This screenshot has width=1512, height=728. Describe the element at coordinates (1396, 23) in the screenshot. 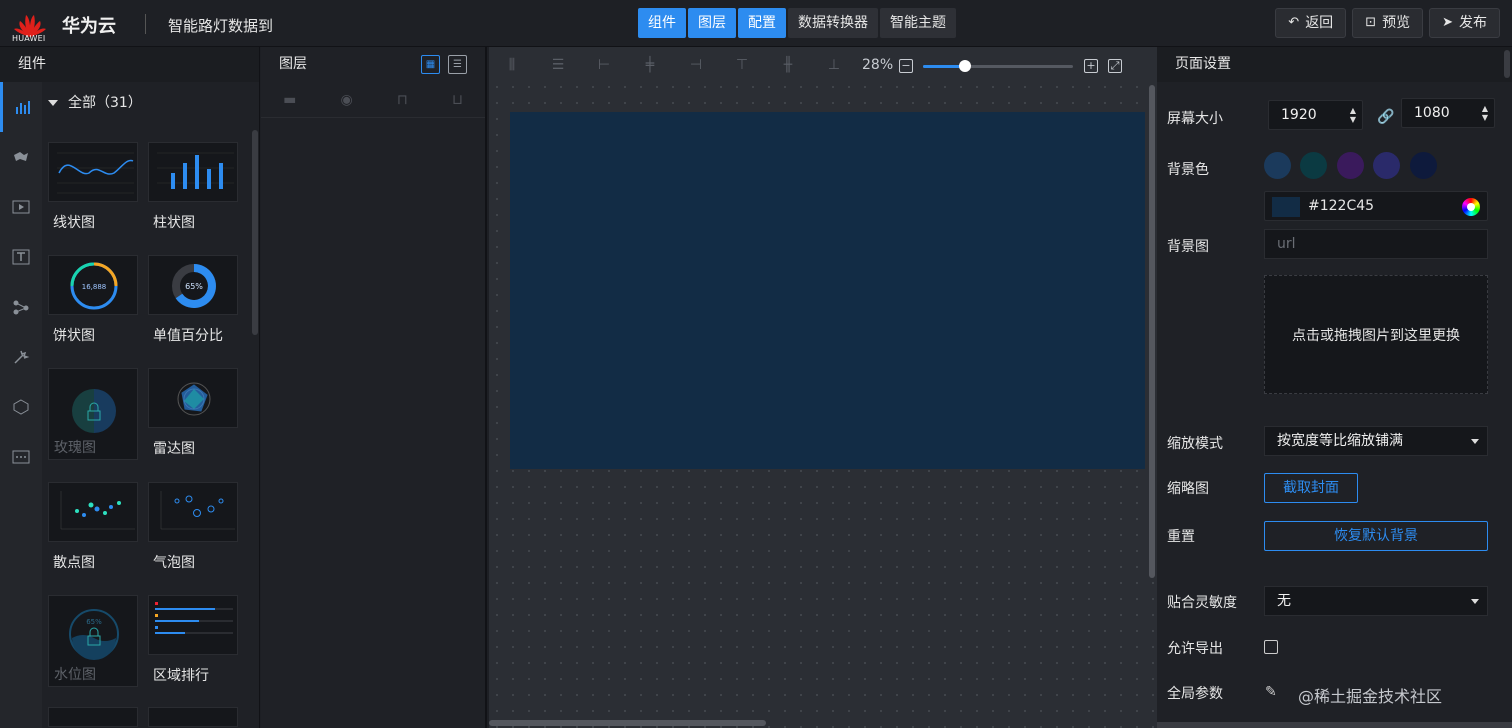

I see `preview-label: 预览` at that location.